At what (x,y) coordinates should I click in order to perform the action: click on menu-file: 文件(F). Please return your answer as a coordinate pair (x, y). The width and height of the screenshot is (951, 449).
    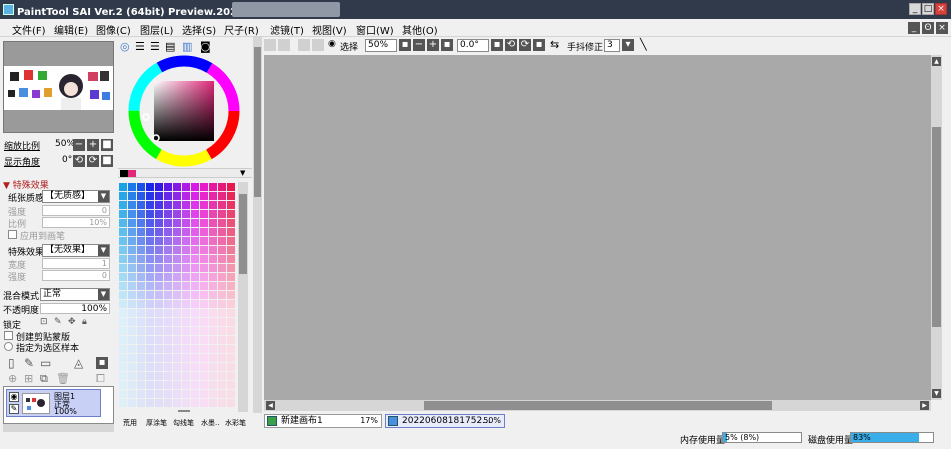
    Looking at the image, I should click on (29, 29).